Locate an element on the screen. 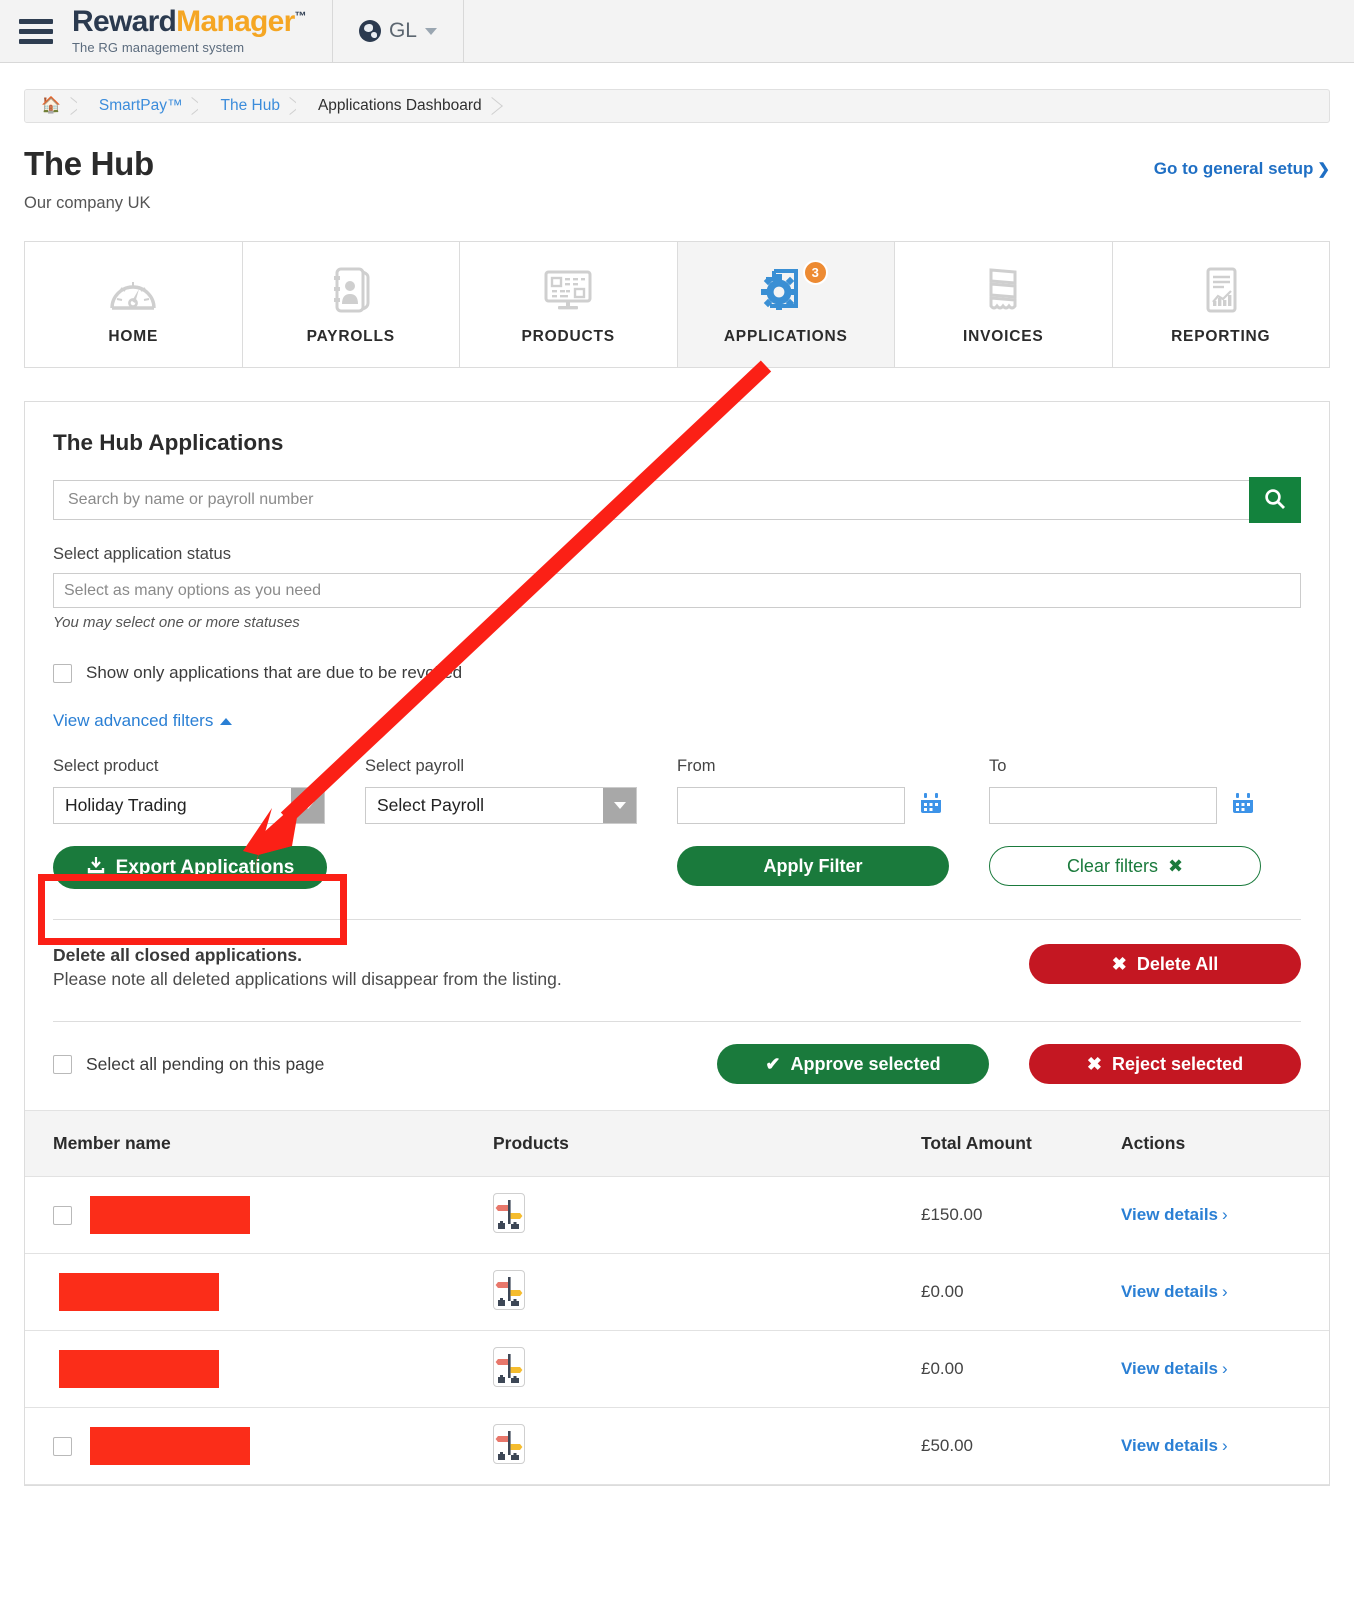  address-book-icon is located at coordinates (351, 290).